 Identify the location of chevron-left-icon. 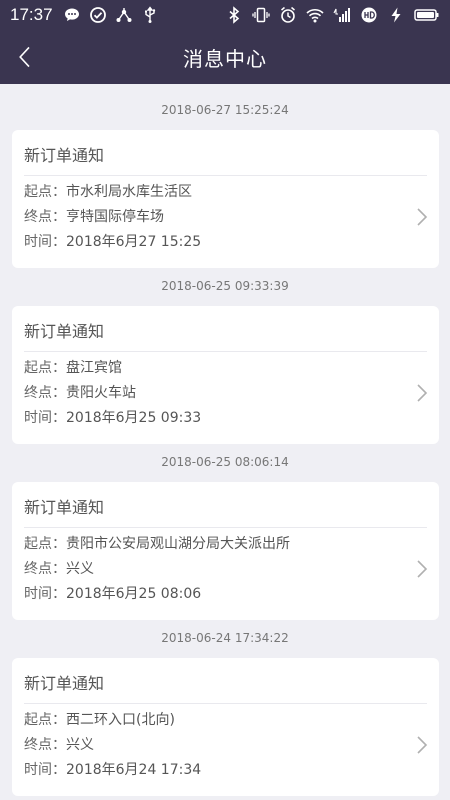
(24, 57).